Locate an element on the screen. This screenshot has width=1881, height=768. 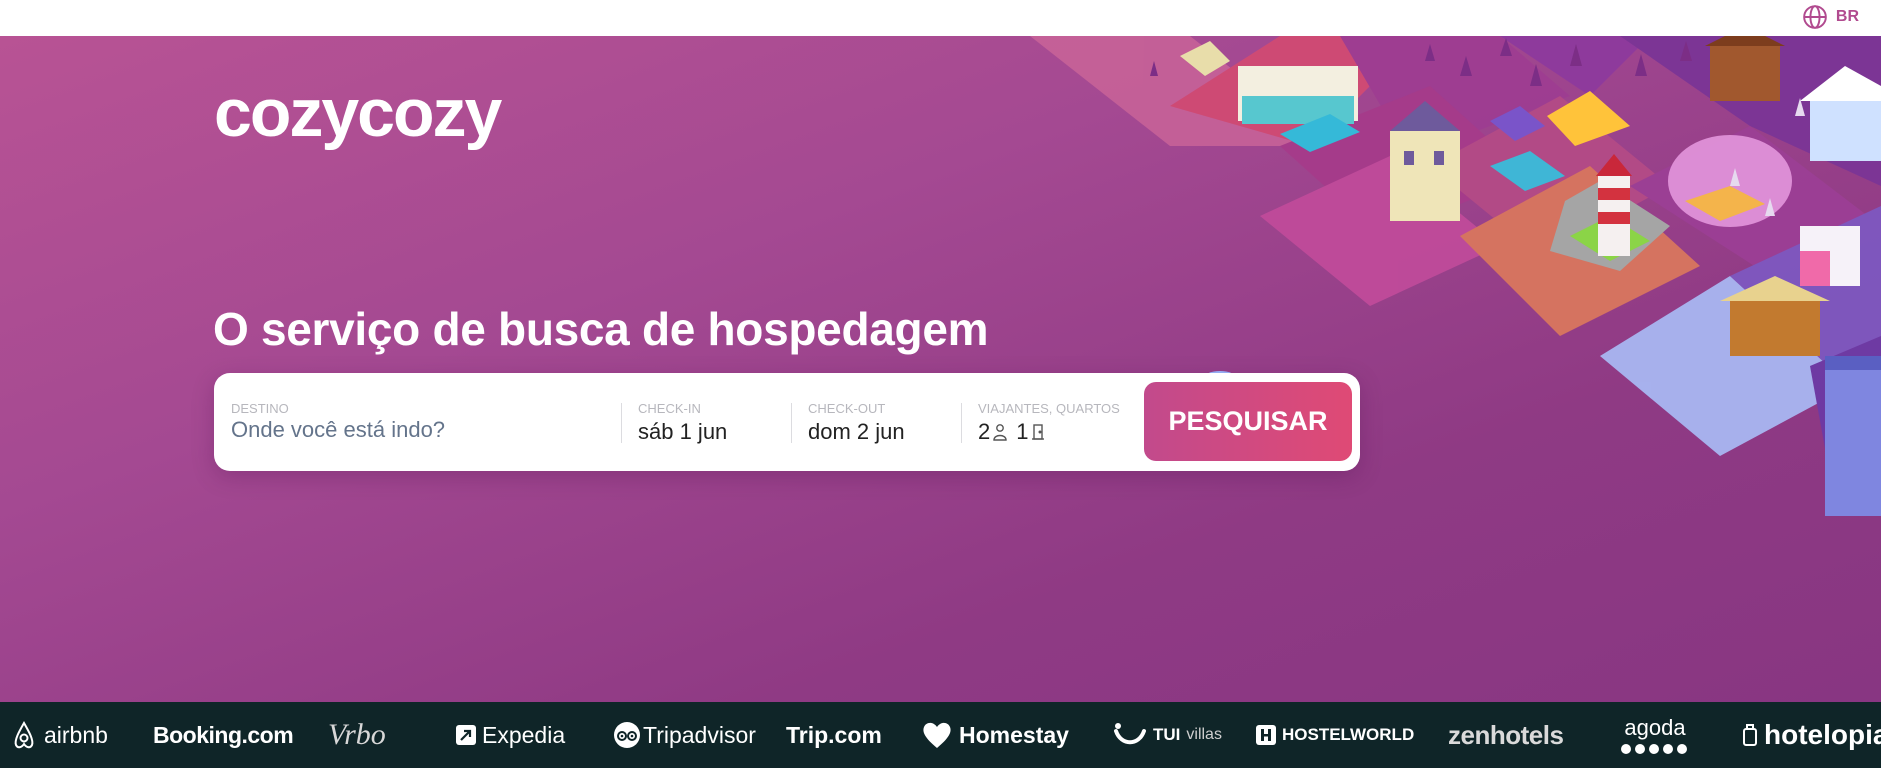
expedia-icon is located at coordinates (466, 735).